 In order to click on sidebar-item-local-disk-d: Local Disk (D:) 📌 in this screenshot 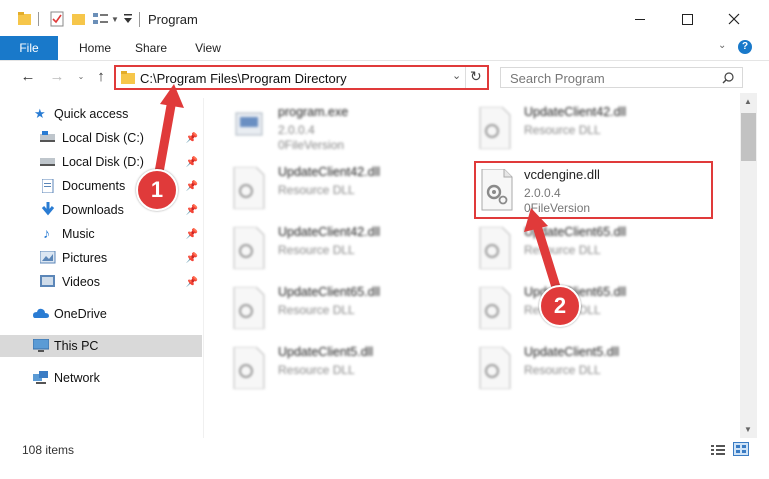, I will do `click(101, 162)`.